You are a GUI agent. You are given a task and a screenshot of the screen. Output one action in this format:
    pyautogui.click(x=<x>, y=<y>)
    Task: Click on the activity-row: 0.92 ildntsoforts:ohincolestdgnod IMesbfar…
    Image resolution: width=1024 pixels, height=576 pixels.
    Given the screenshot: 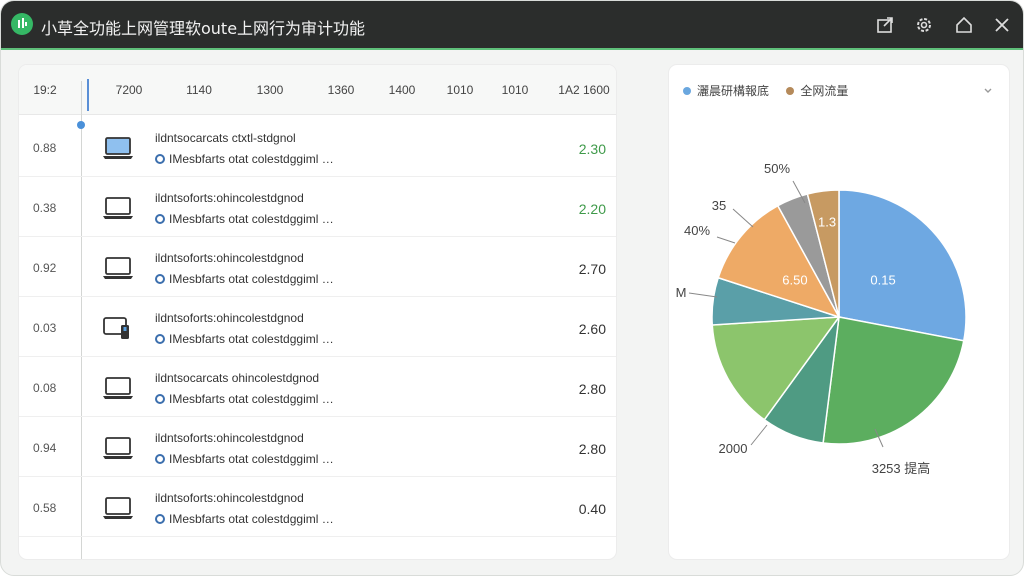 What is the action you would take?
    pyautogui.click(x=317, y=267)
    